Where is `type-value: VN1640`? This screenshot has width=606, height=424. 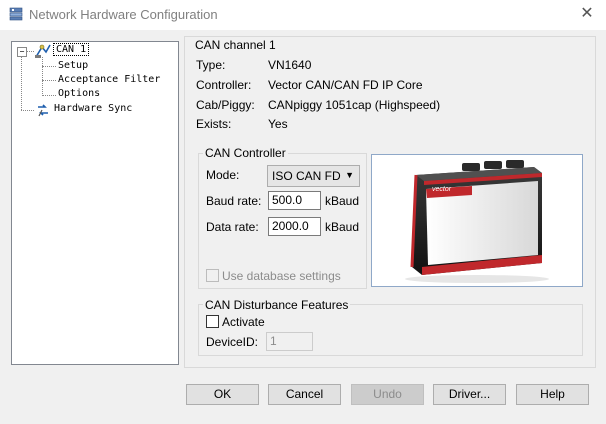 type-value: VN1640 is located at coordinates (290, 65).